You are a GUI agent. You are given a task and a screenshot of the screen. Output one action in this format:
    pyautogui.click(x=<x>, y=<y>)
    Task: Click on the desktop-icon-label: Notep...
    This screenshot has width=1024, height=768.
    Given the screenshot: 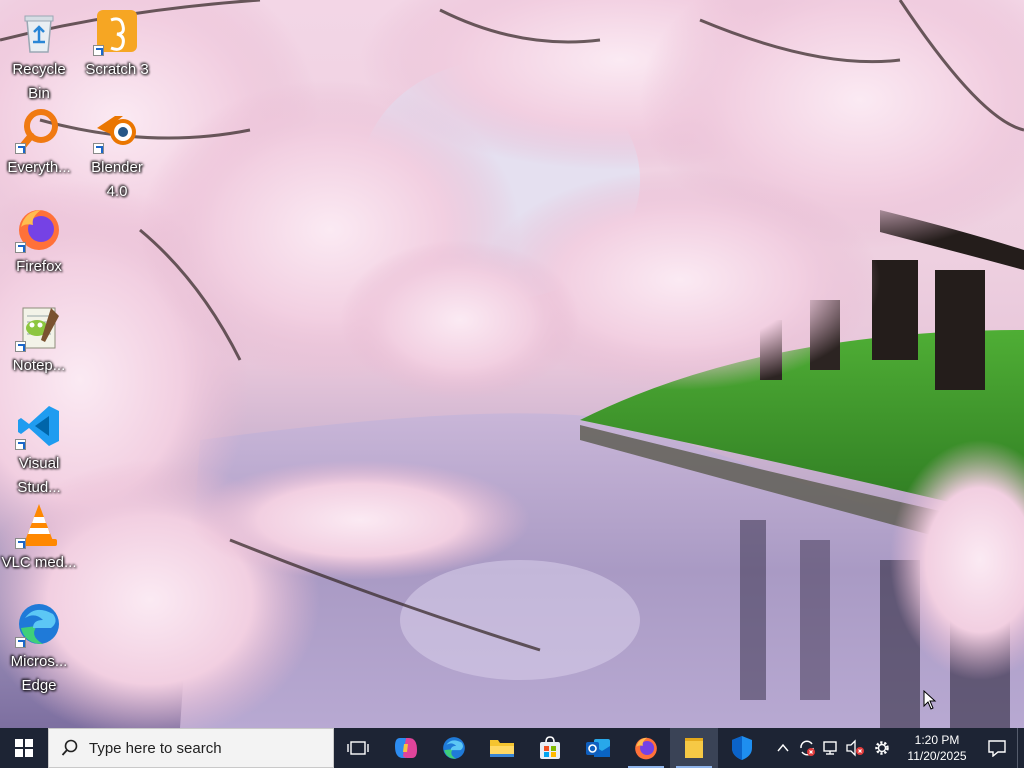 What is the action you would take?
    pyautogui.click(x=39, y=365)
    